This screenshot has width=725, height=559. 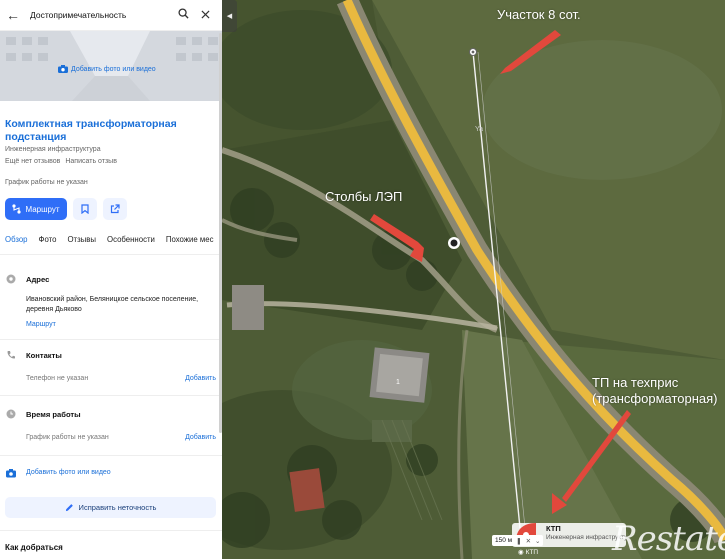 I want to click on road-label: Ya, so click(x=479, y=129).